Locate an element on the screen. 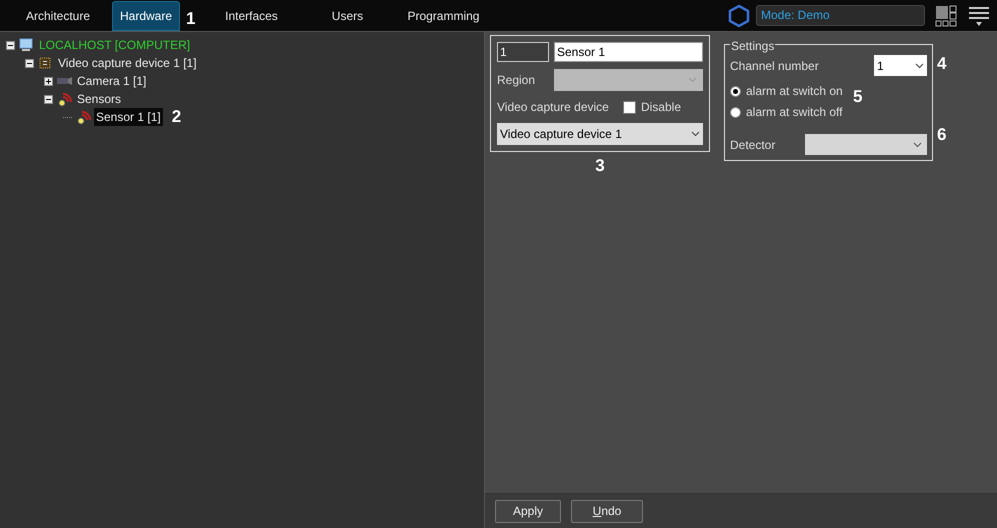 This screenshot has width=997, height=528. hexagon-icon is located at coordinates (739, 16).